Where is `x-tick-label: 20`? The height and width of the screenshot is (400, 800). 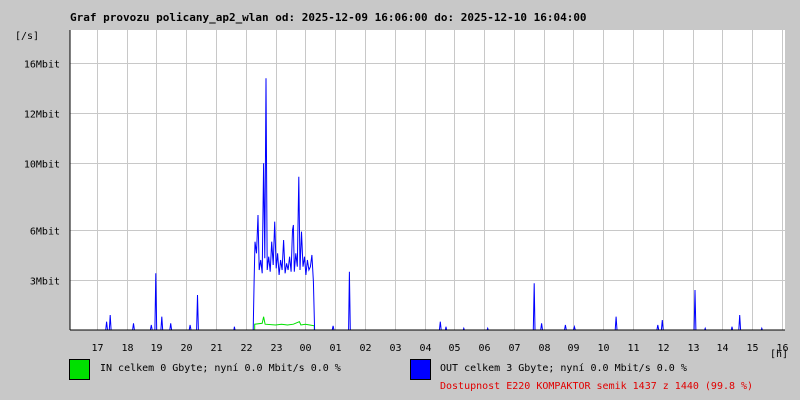 x-tick-label: 20 is located at coordinates (186, 348).